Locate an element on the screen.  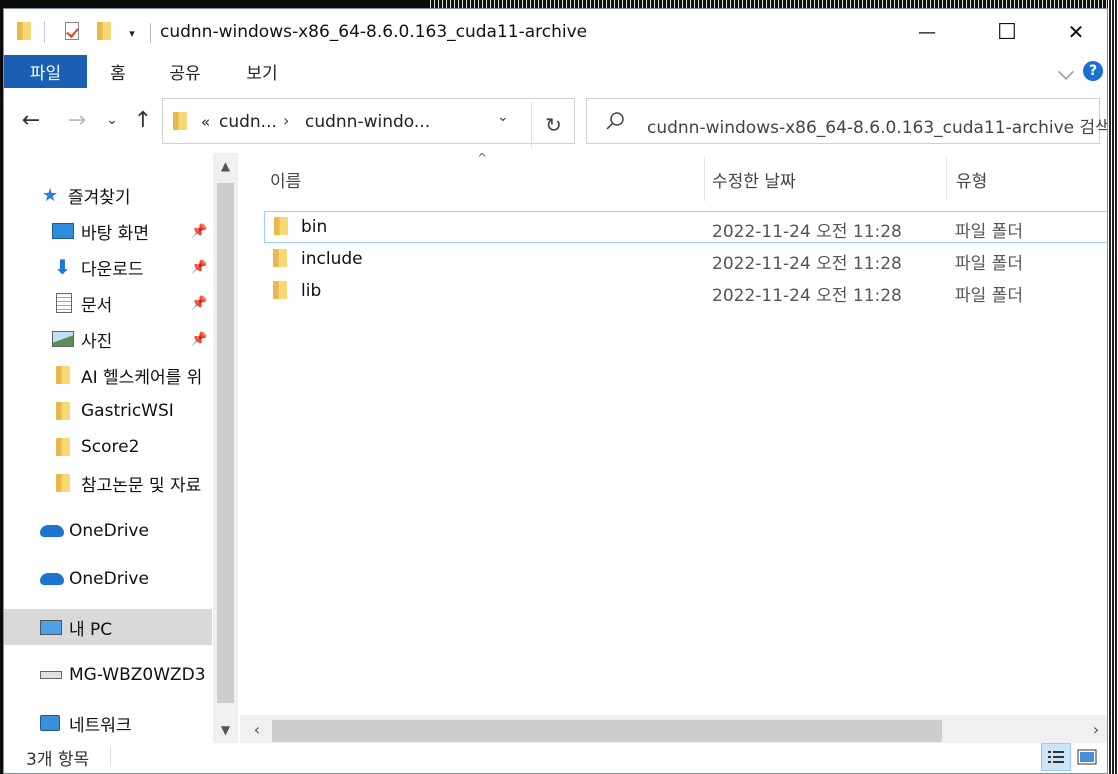
properties-icon is located at coordinates (72, 31).